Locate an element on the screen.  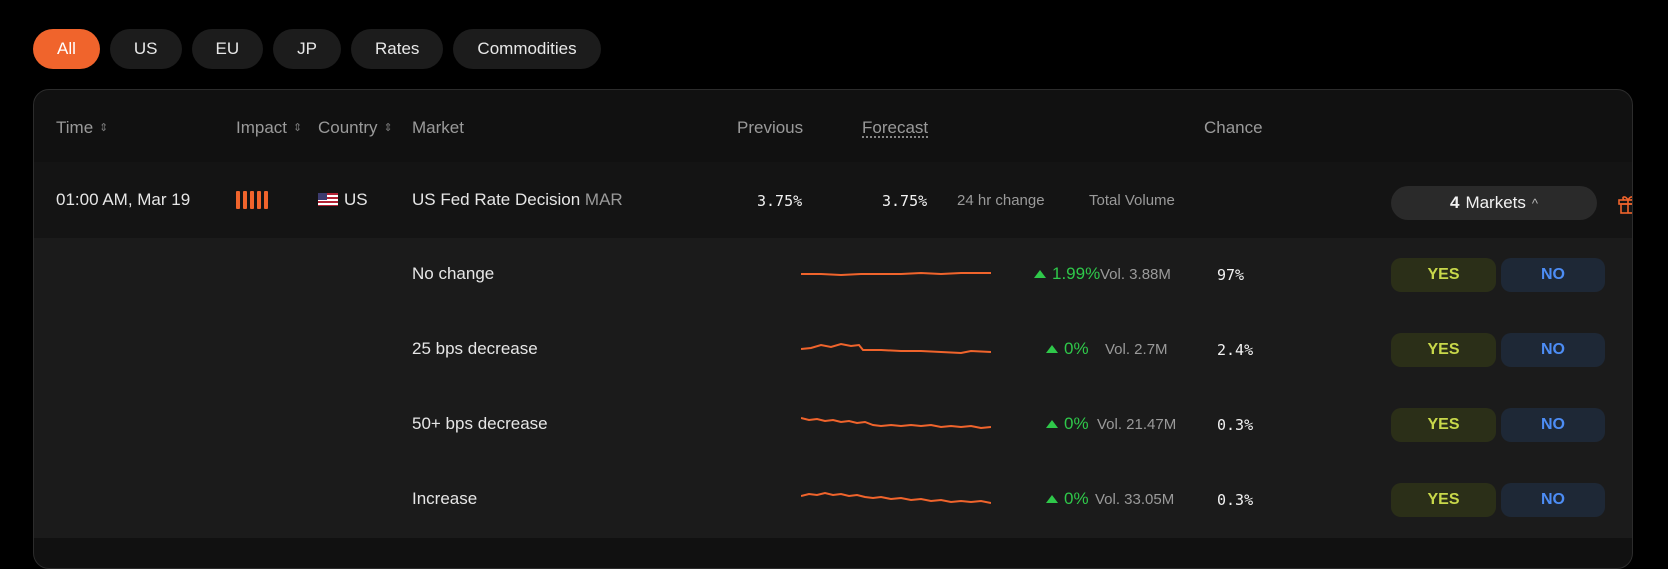
col-impact: Impact ⇕ is located at coordinates (269, 128).